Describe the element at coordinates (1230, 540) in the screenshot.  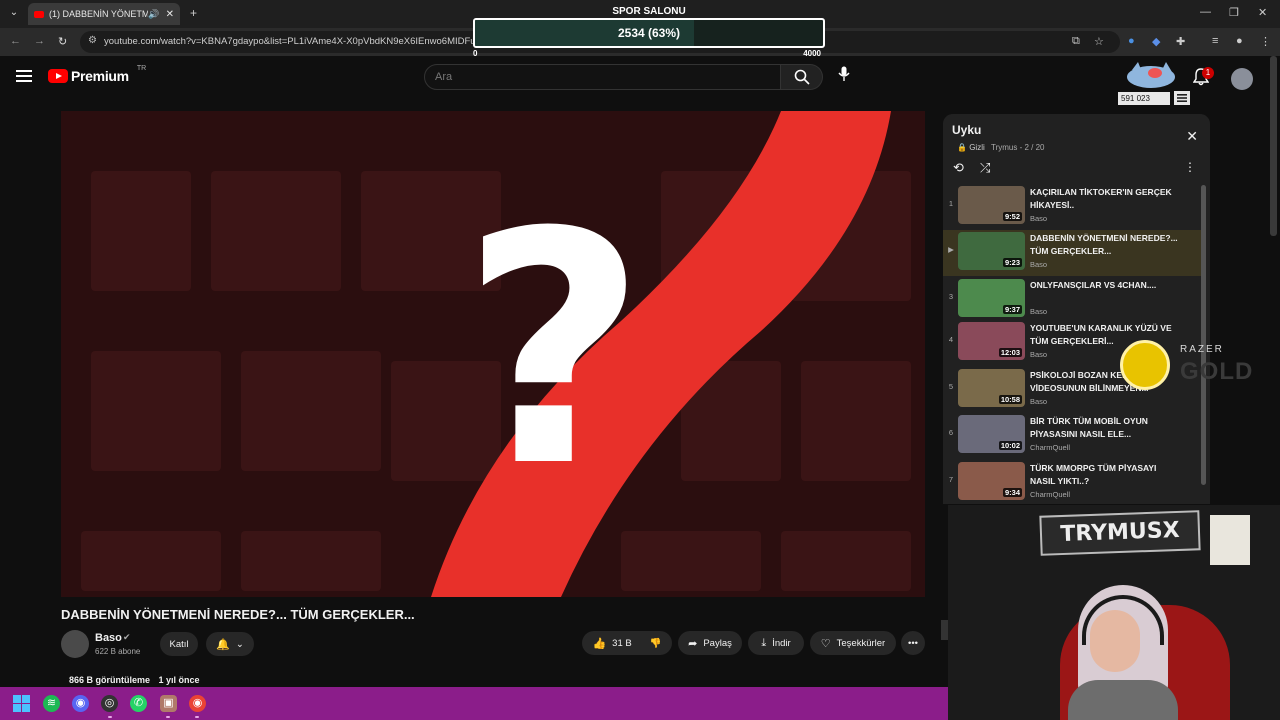
I see `wall-poster` at that location.